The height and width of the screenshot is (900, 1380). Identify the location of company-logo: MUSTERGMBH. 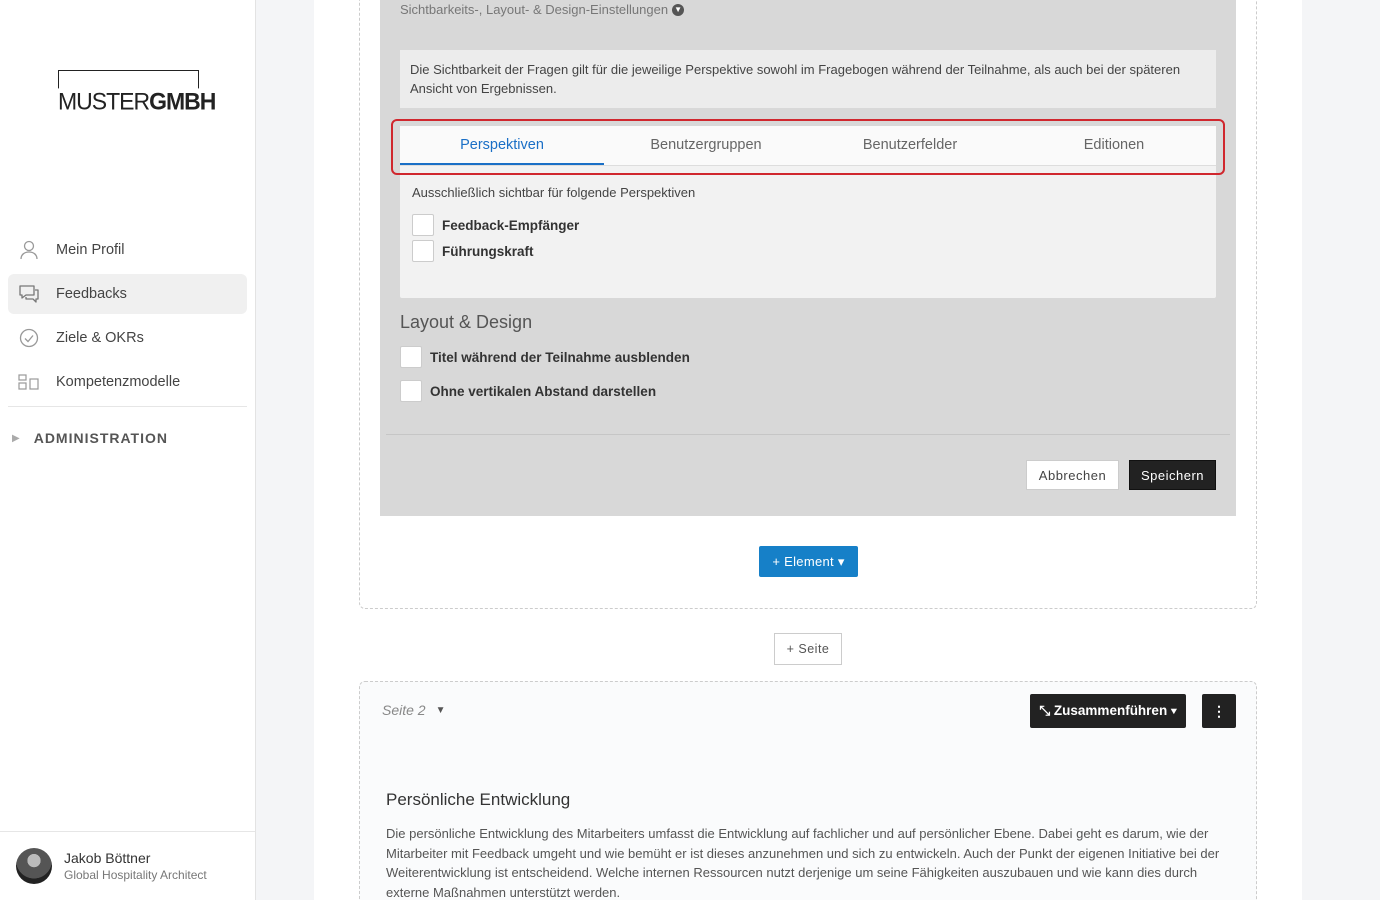
(145, 92).